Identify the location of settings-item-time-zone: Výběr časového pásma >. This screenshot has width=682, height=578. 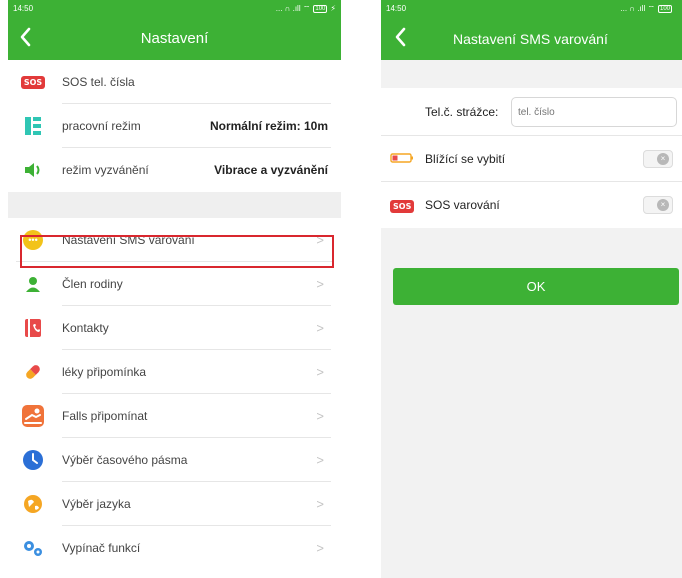
(174, 460).